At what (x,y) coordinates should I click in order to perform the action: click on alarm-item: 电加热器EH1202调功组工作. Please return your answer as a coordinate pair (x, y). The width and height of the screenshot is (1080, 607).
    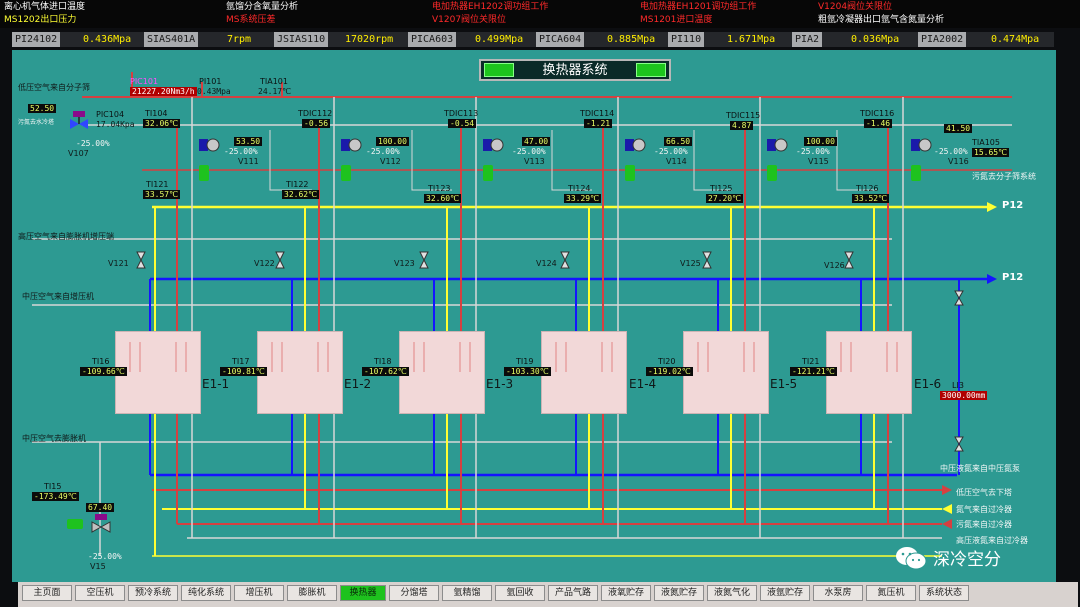
    Looking at the image, I should click on (490, 7).